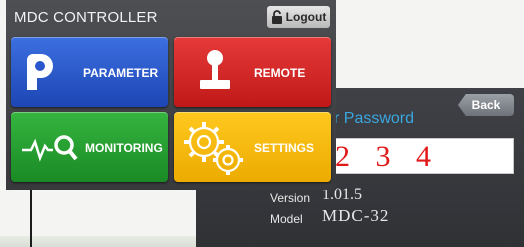 The height and width of the screenshot is (247, 524). I want to click on title-bar: MDC CONTROLLER Logout, so click(171, 17).